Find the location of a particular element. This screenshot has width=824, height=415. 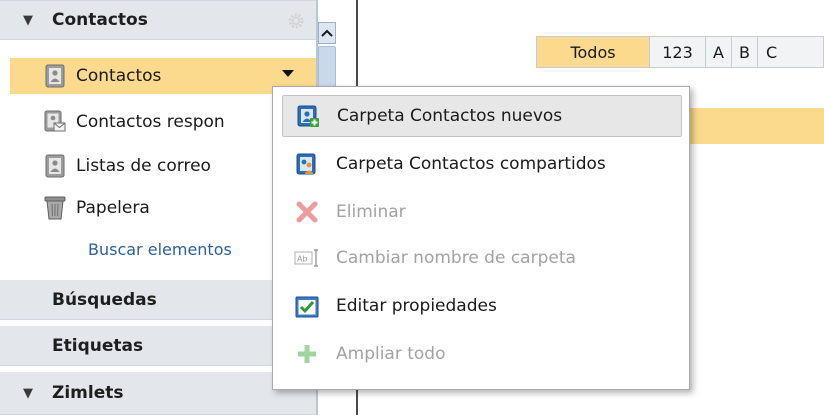

menu-item-label: Cambiar nombre de carpeta is located at coordinates (456, 258).